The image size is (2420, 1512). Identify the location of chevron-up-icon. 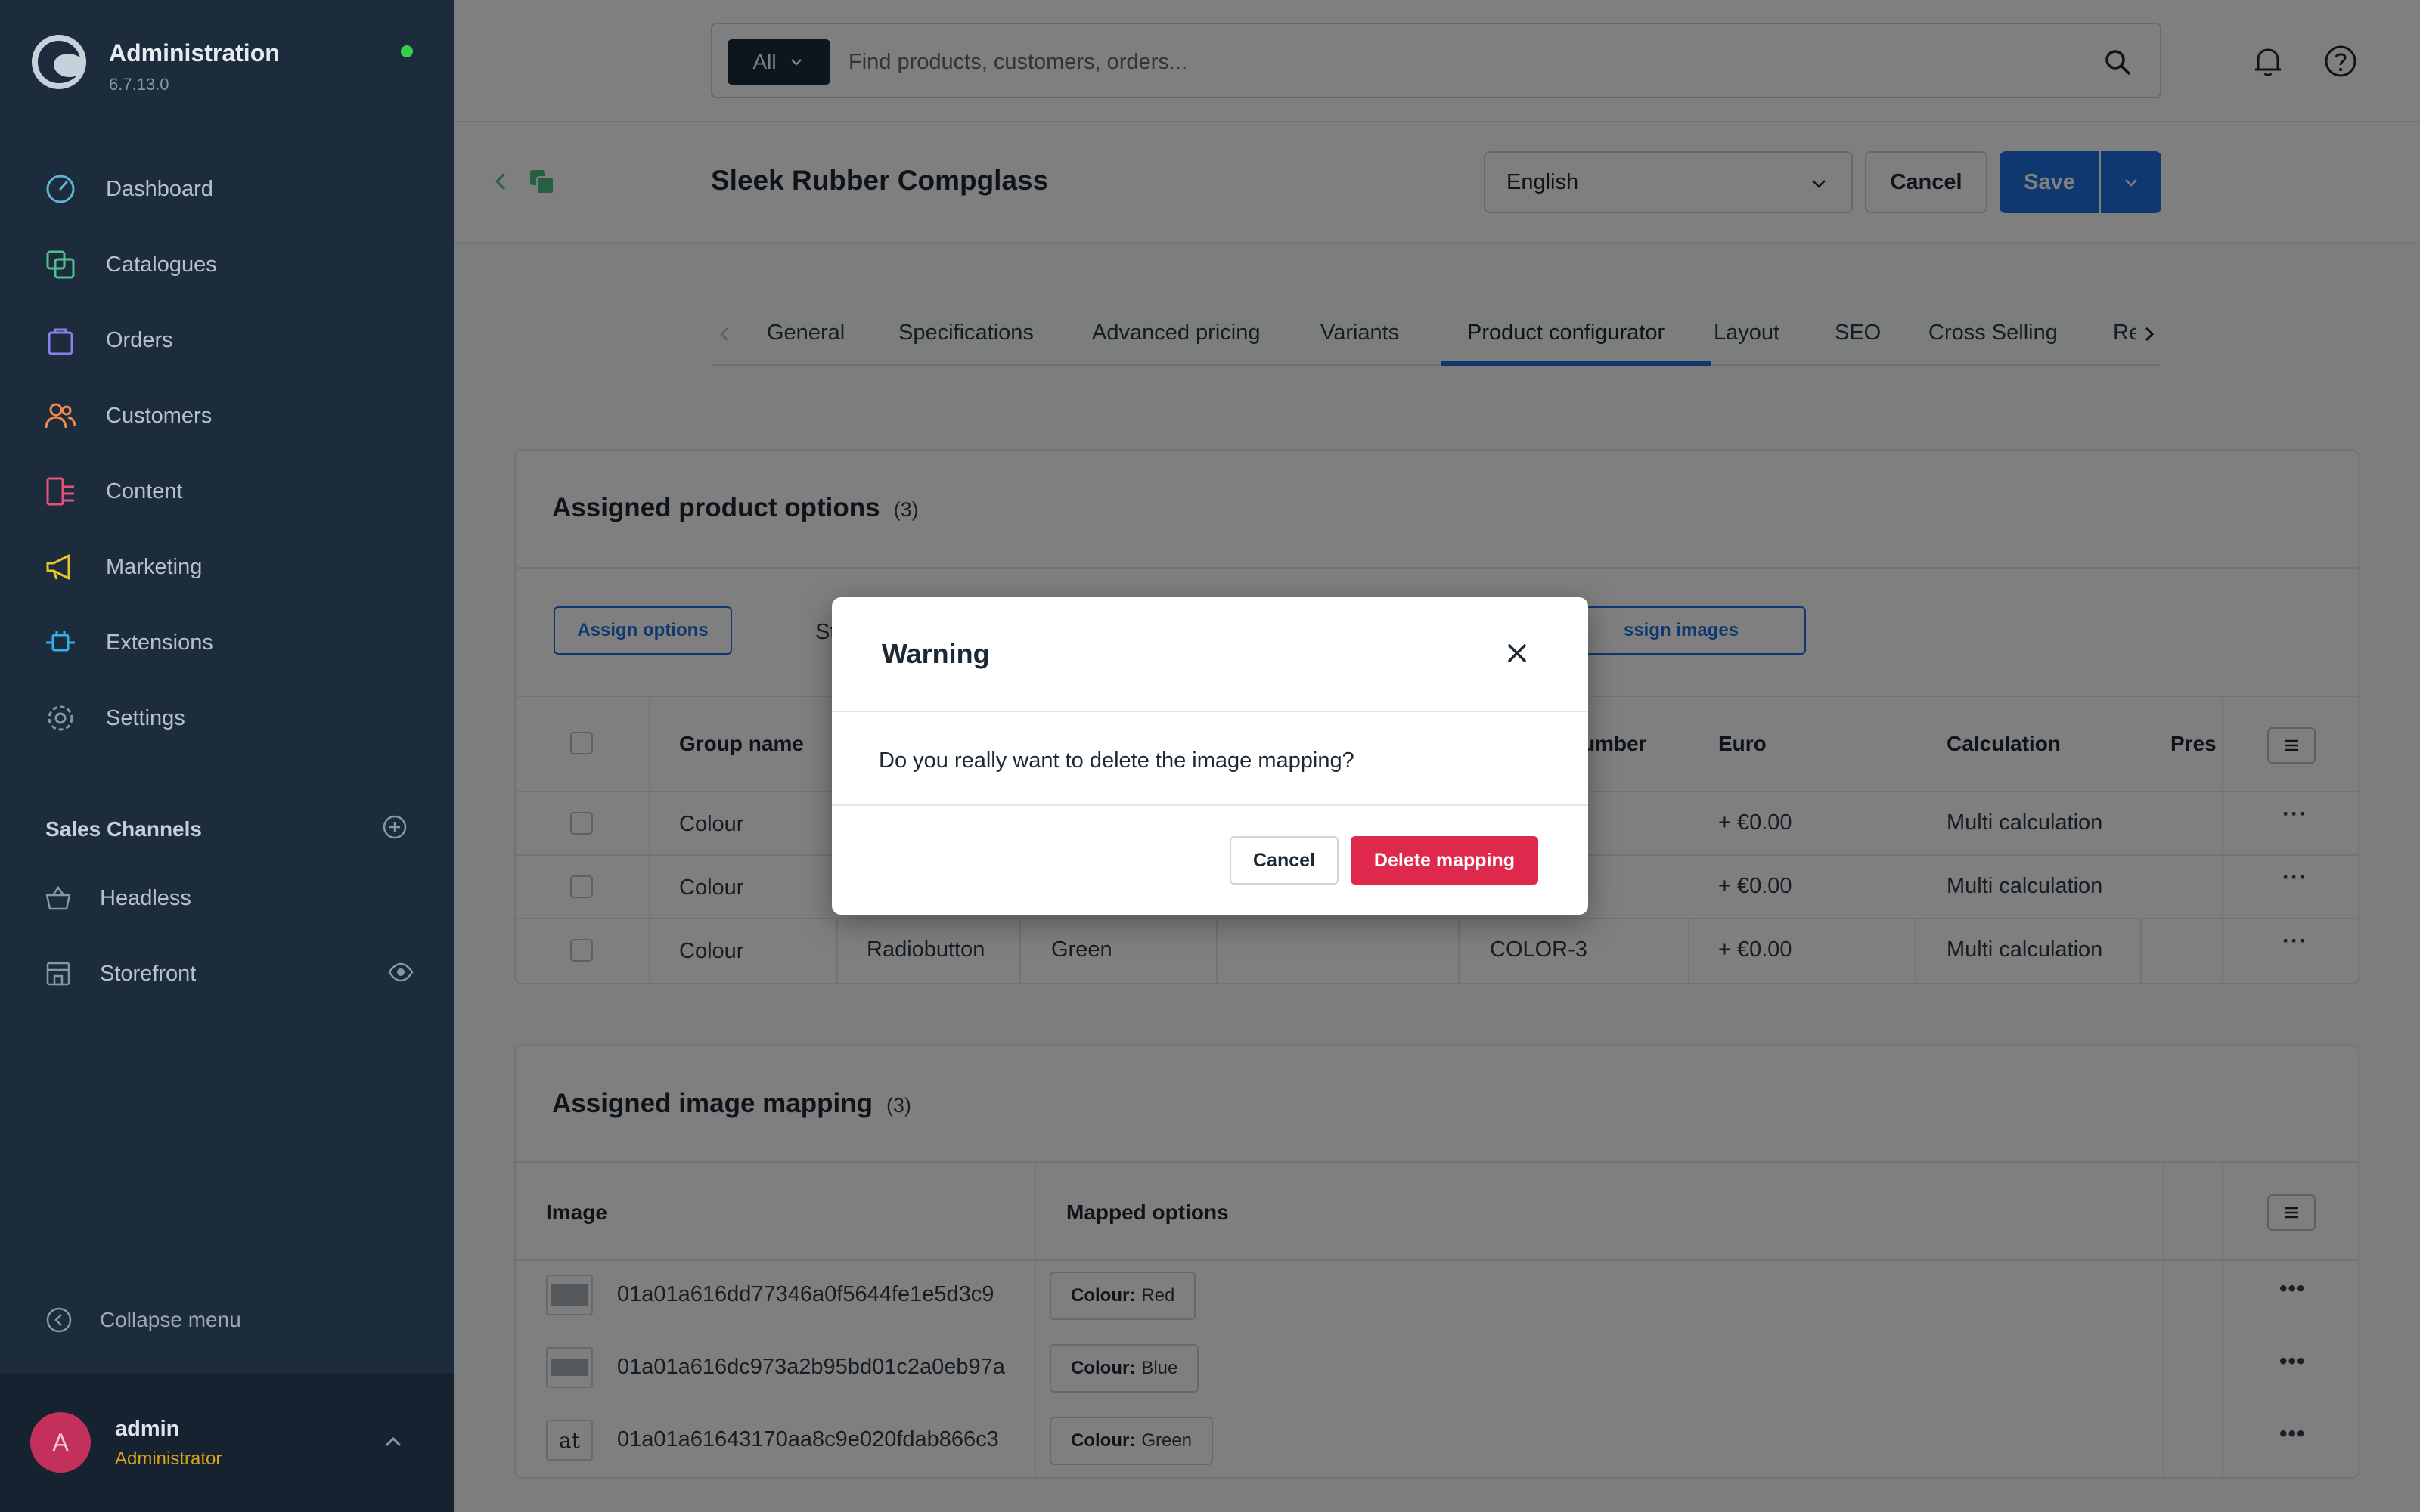
(394, 1442).